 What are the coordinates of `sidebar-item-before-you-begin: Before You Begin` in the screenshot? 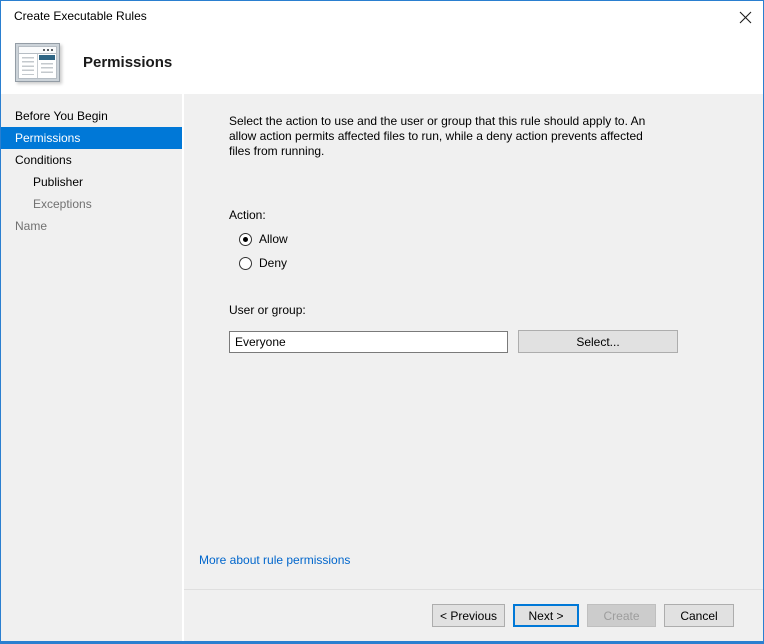 It's located at (91, 116).